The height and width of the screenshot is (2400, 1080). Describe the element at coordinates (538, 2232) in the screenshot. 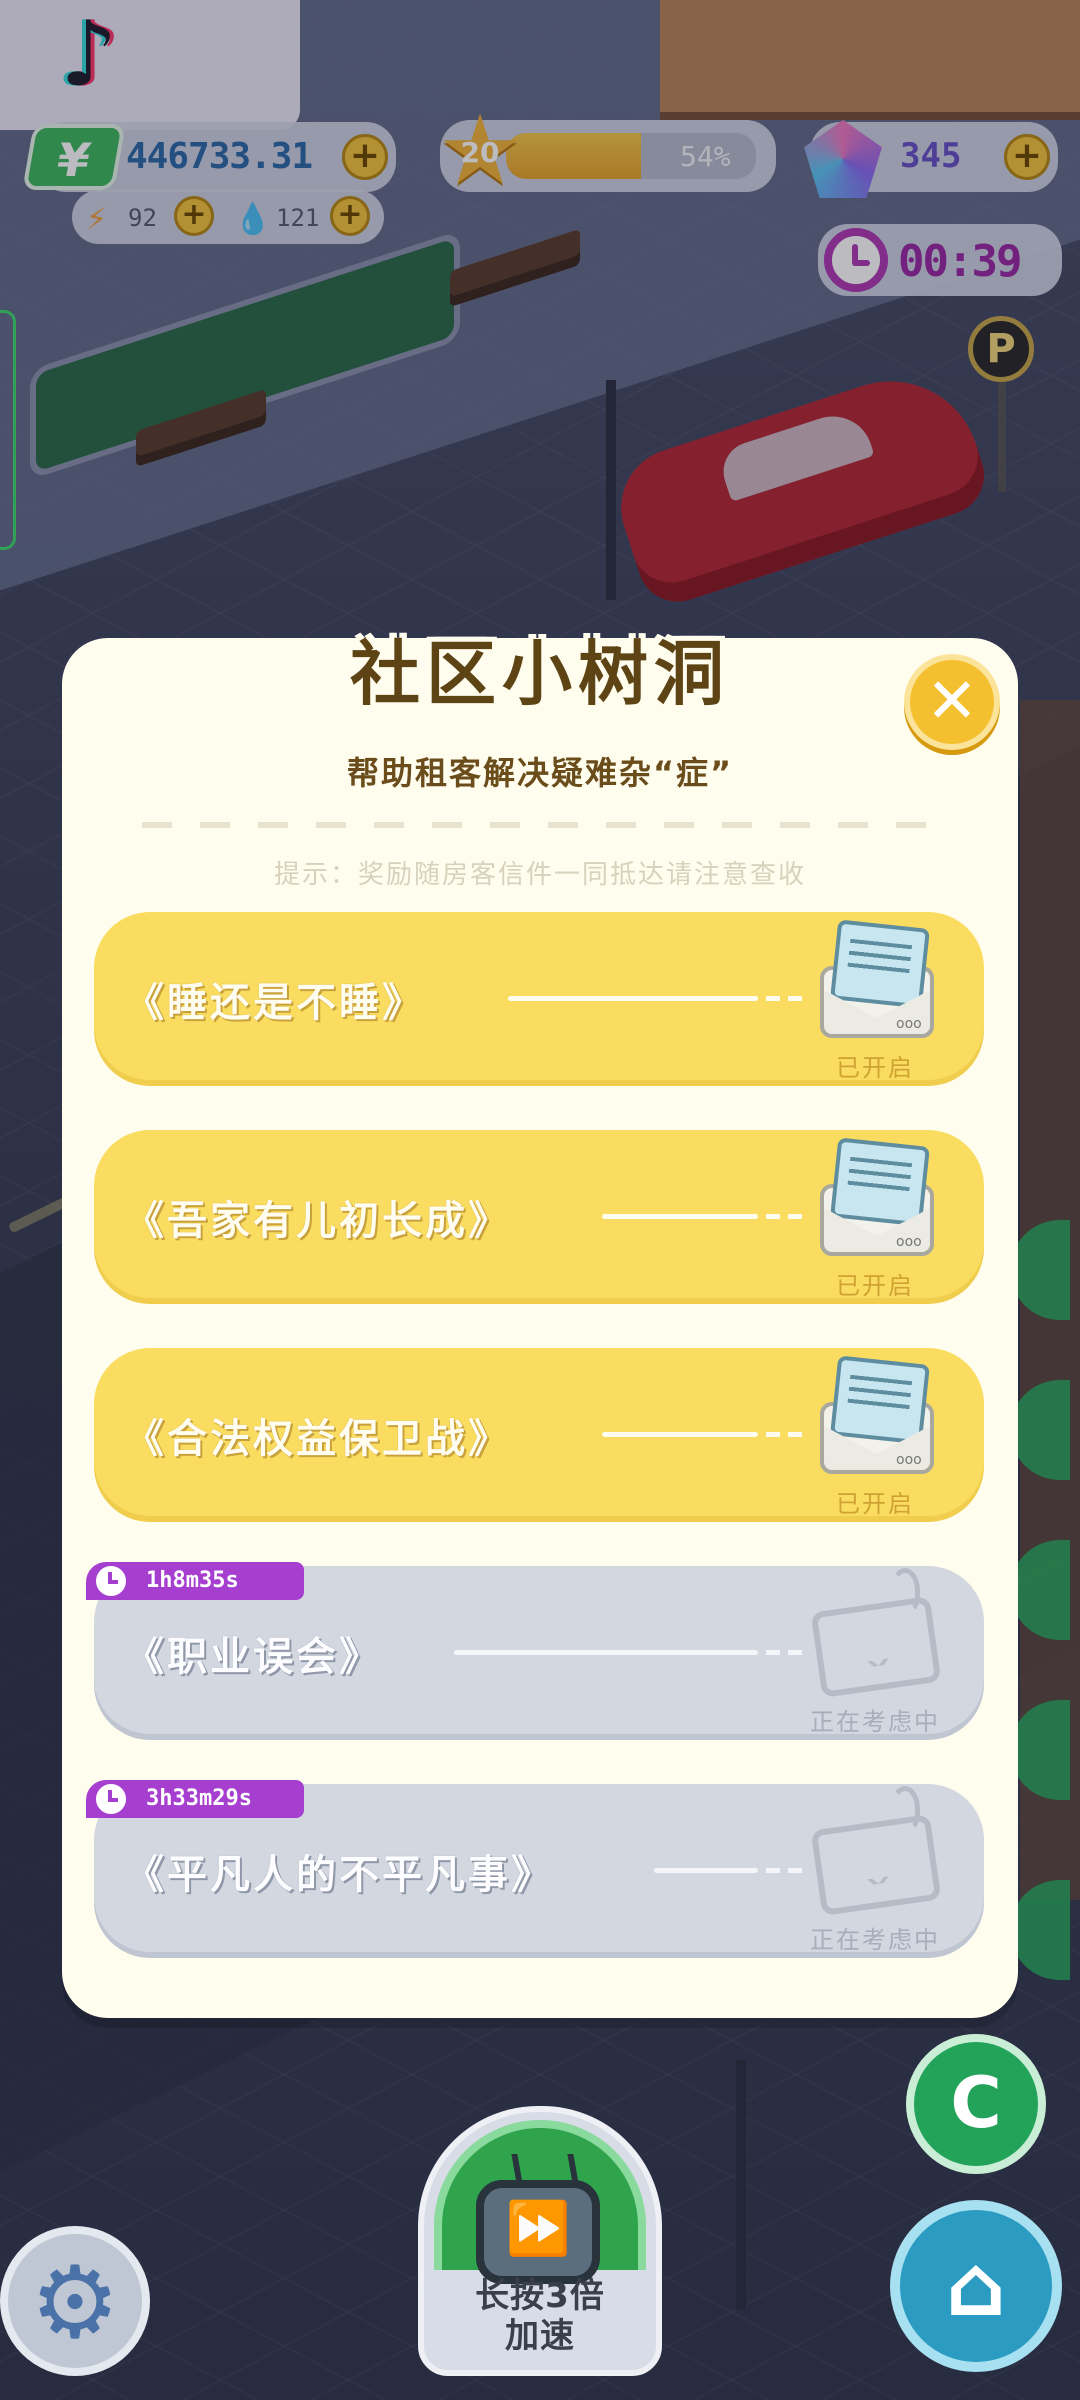

I see `tv-fast-forward-icon` at that location.